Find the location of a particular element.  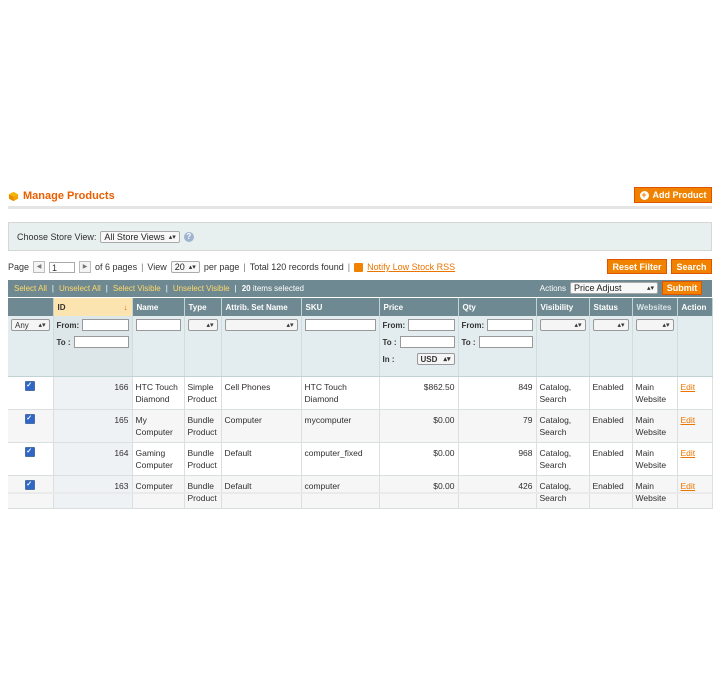

col-type: Type is located at coordinates (203, 307).